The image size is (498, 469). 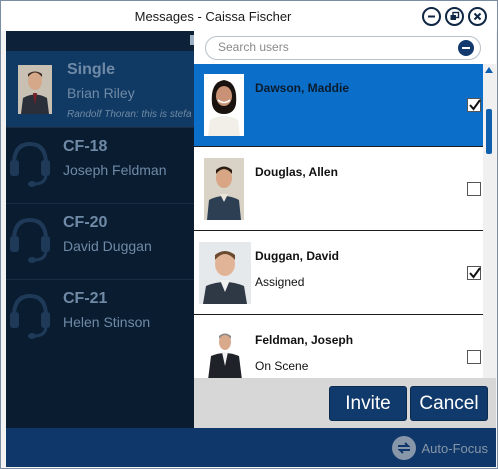 I want to click on conversation-subtitle: Helen Stinson, so click(x=107, y=322).